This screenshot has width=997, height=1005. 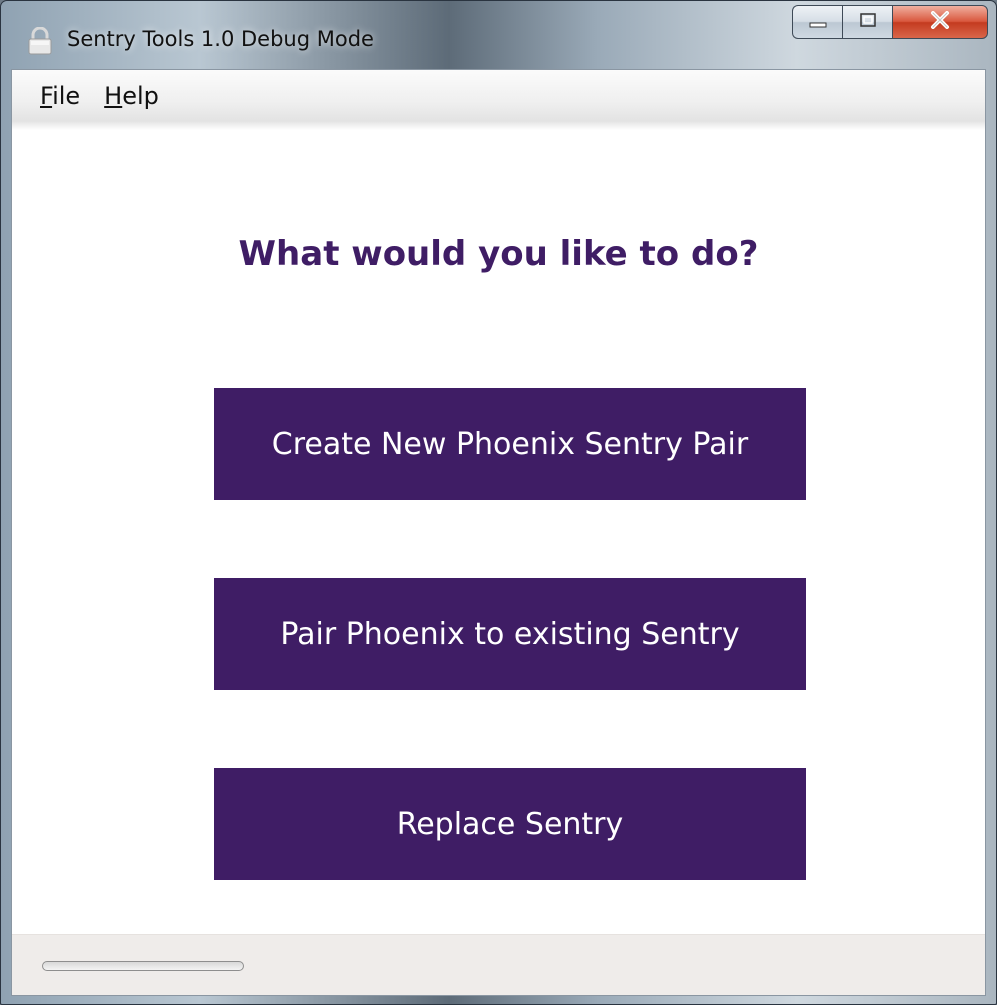 I want to click on maximize-button, so click(x=867, y=22).